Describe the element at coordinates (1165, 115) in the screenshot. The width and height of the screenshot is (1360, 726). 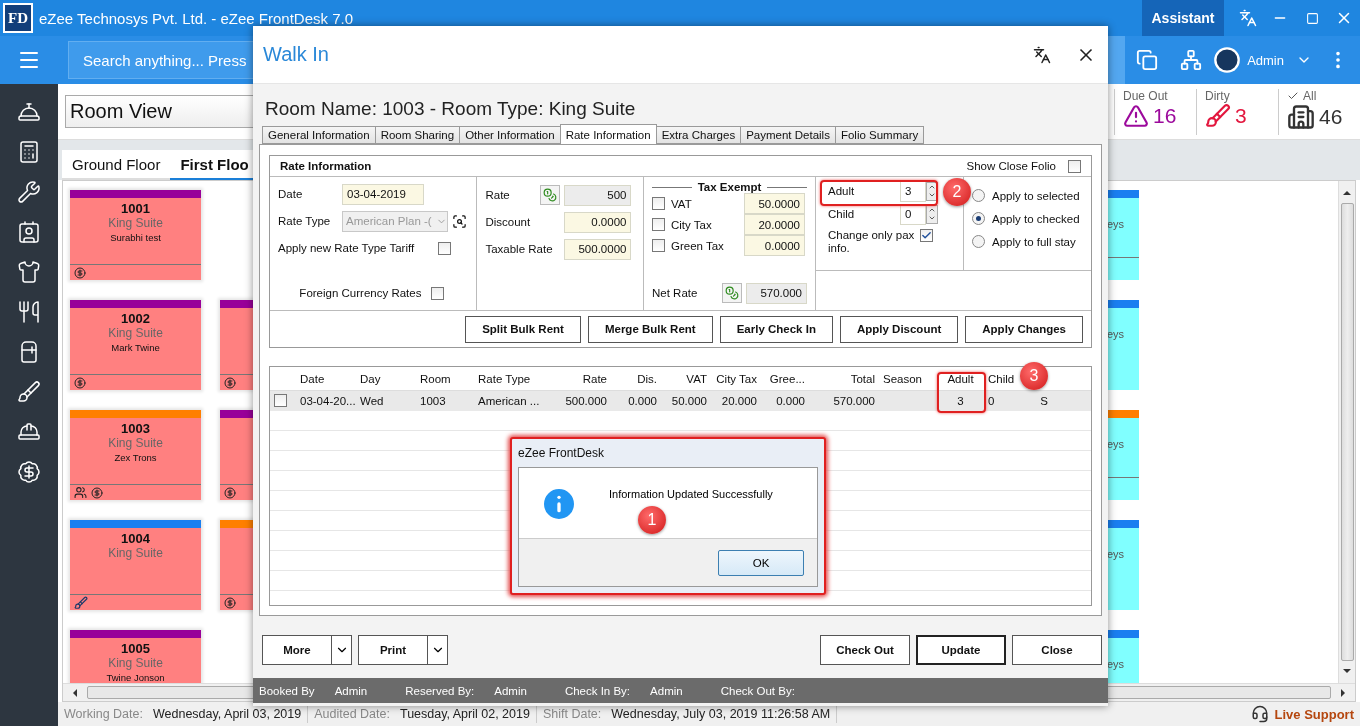
I see `stat-count: 16` at that location.